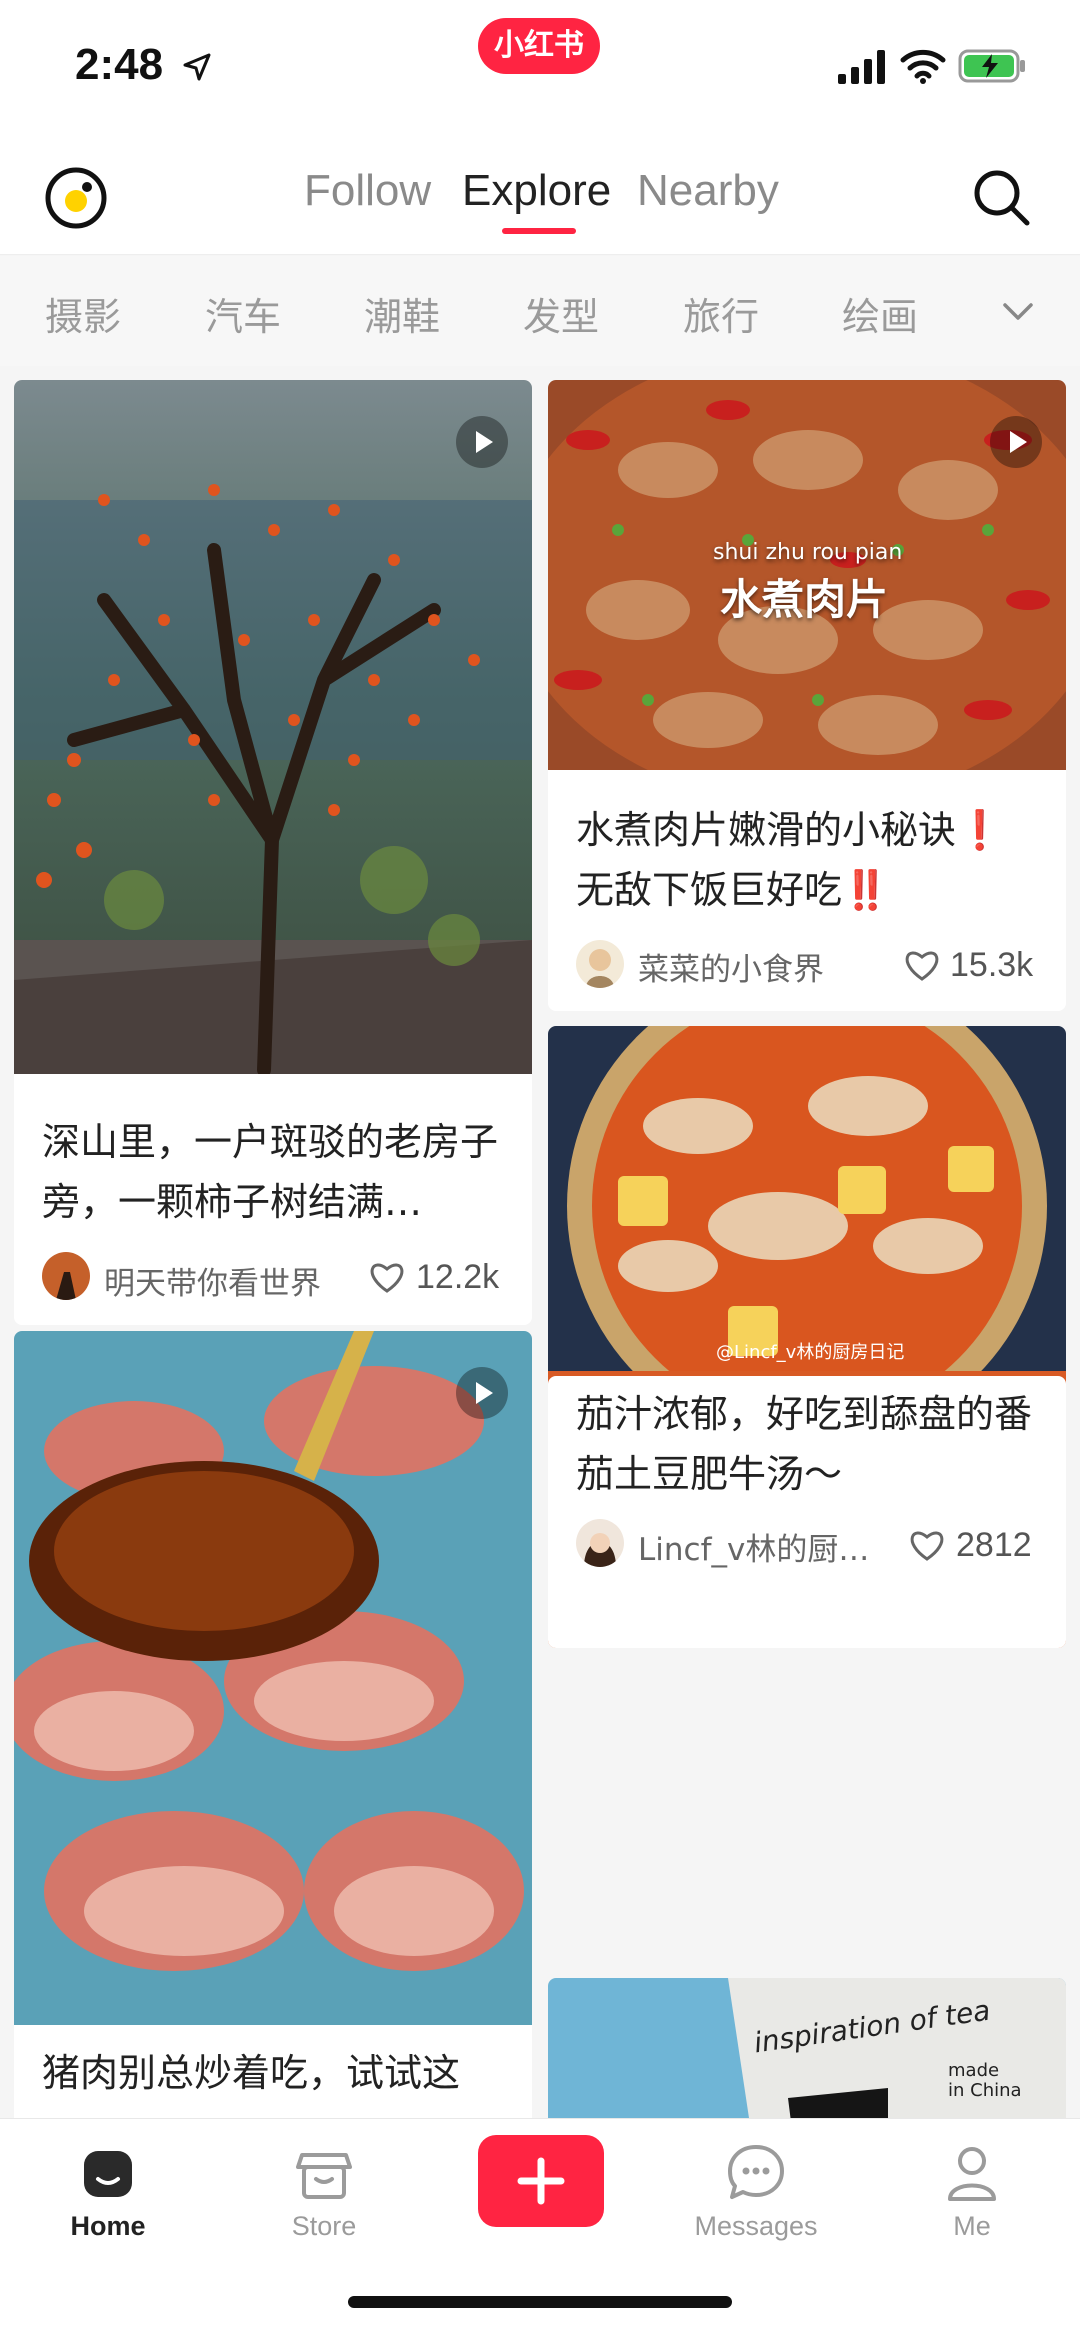  What do you see at coordinates (76, 198) in the screenshot?
I see `menu-circle-icon` at bounding box center [76, 198].